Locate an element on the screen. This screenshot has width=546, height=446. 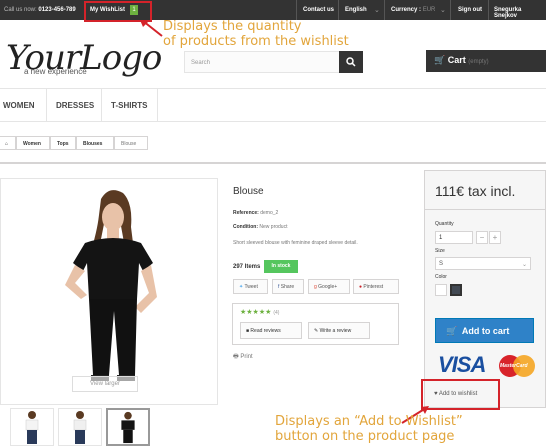
phone-number: 0123-456-789 is located at coordinates (57, 10).